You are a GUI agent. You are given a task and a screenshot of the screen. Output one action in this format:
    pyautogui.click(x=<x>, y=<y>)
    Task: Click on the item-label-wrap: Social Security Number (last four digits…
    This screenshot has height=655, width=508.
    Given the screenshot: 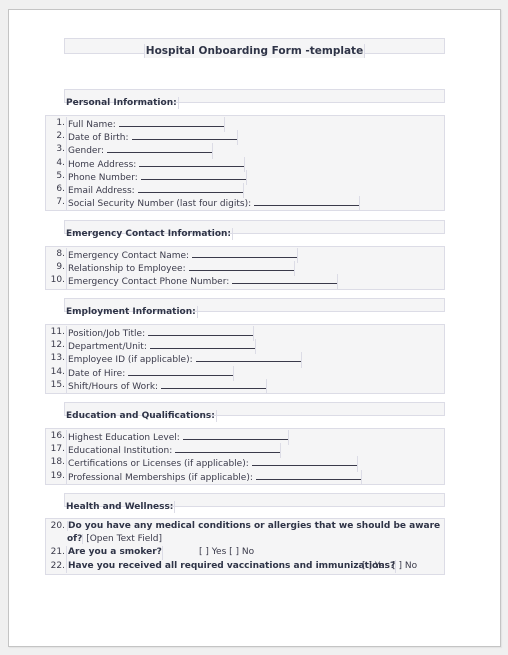 What is the action you would take?
    pyautogui.click(x=213, y=204)
    